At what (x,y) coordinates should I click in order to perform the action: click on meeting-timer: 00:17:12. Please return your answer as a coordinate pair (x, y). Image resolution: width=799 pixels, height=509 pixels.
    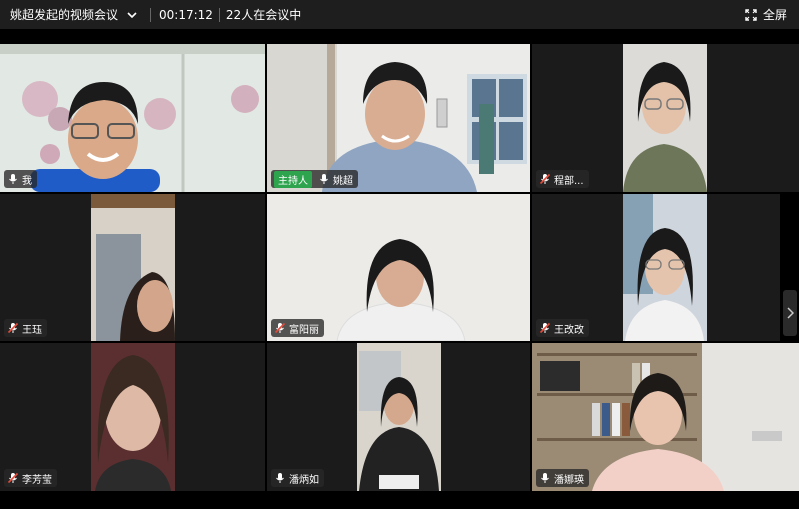
    Looking at the image, I should click on (186, 14).